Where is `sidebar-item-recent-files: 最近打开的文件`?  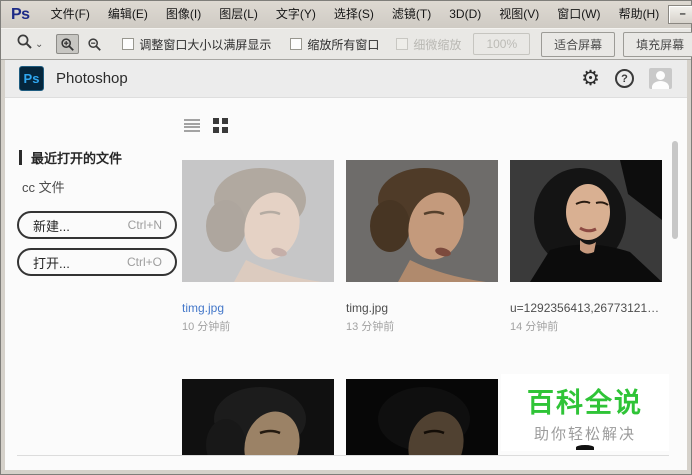 sidebar-item-recent-files: 最近打开的文件 is located at coordinates (70, 157).